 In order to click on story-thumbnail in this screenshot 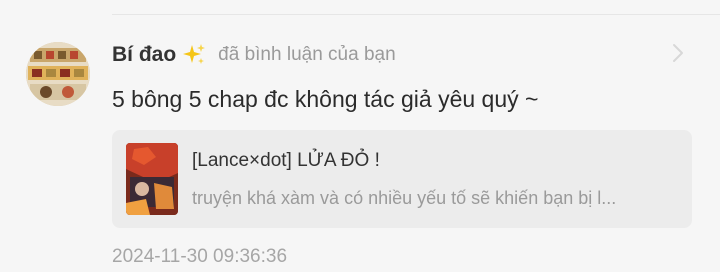, I will do `click(152, 179)`.